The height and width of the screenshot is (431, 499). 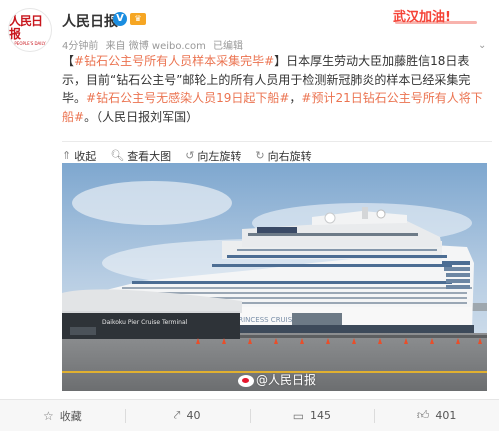 What do you see at coordinates (260, 155) in the screenshot?
I see `rotate-right-icon: ↻` at bounding box center [260, 155].